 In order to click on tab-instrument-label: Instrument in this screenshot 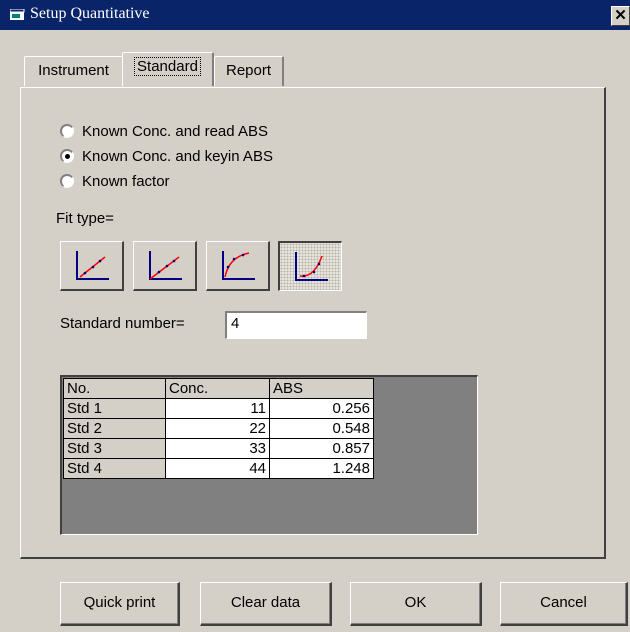, I will do `click(73, 70)`.